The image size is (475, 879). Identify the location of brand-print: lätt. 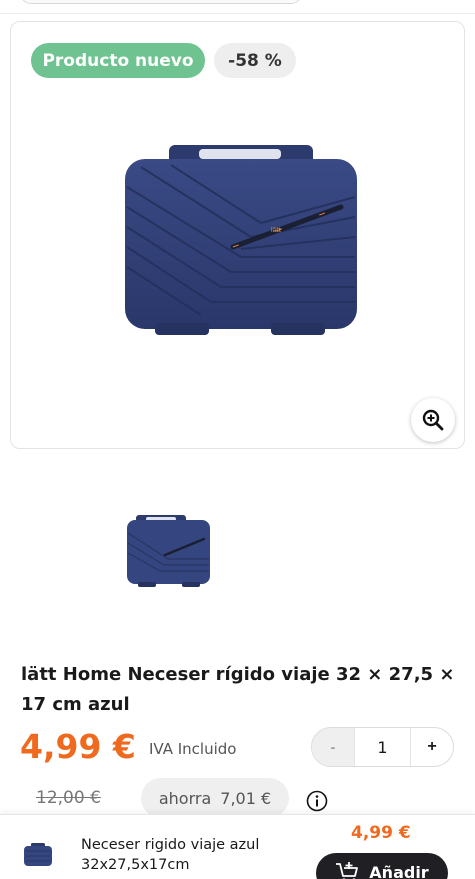
(276, 230).